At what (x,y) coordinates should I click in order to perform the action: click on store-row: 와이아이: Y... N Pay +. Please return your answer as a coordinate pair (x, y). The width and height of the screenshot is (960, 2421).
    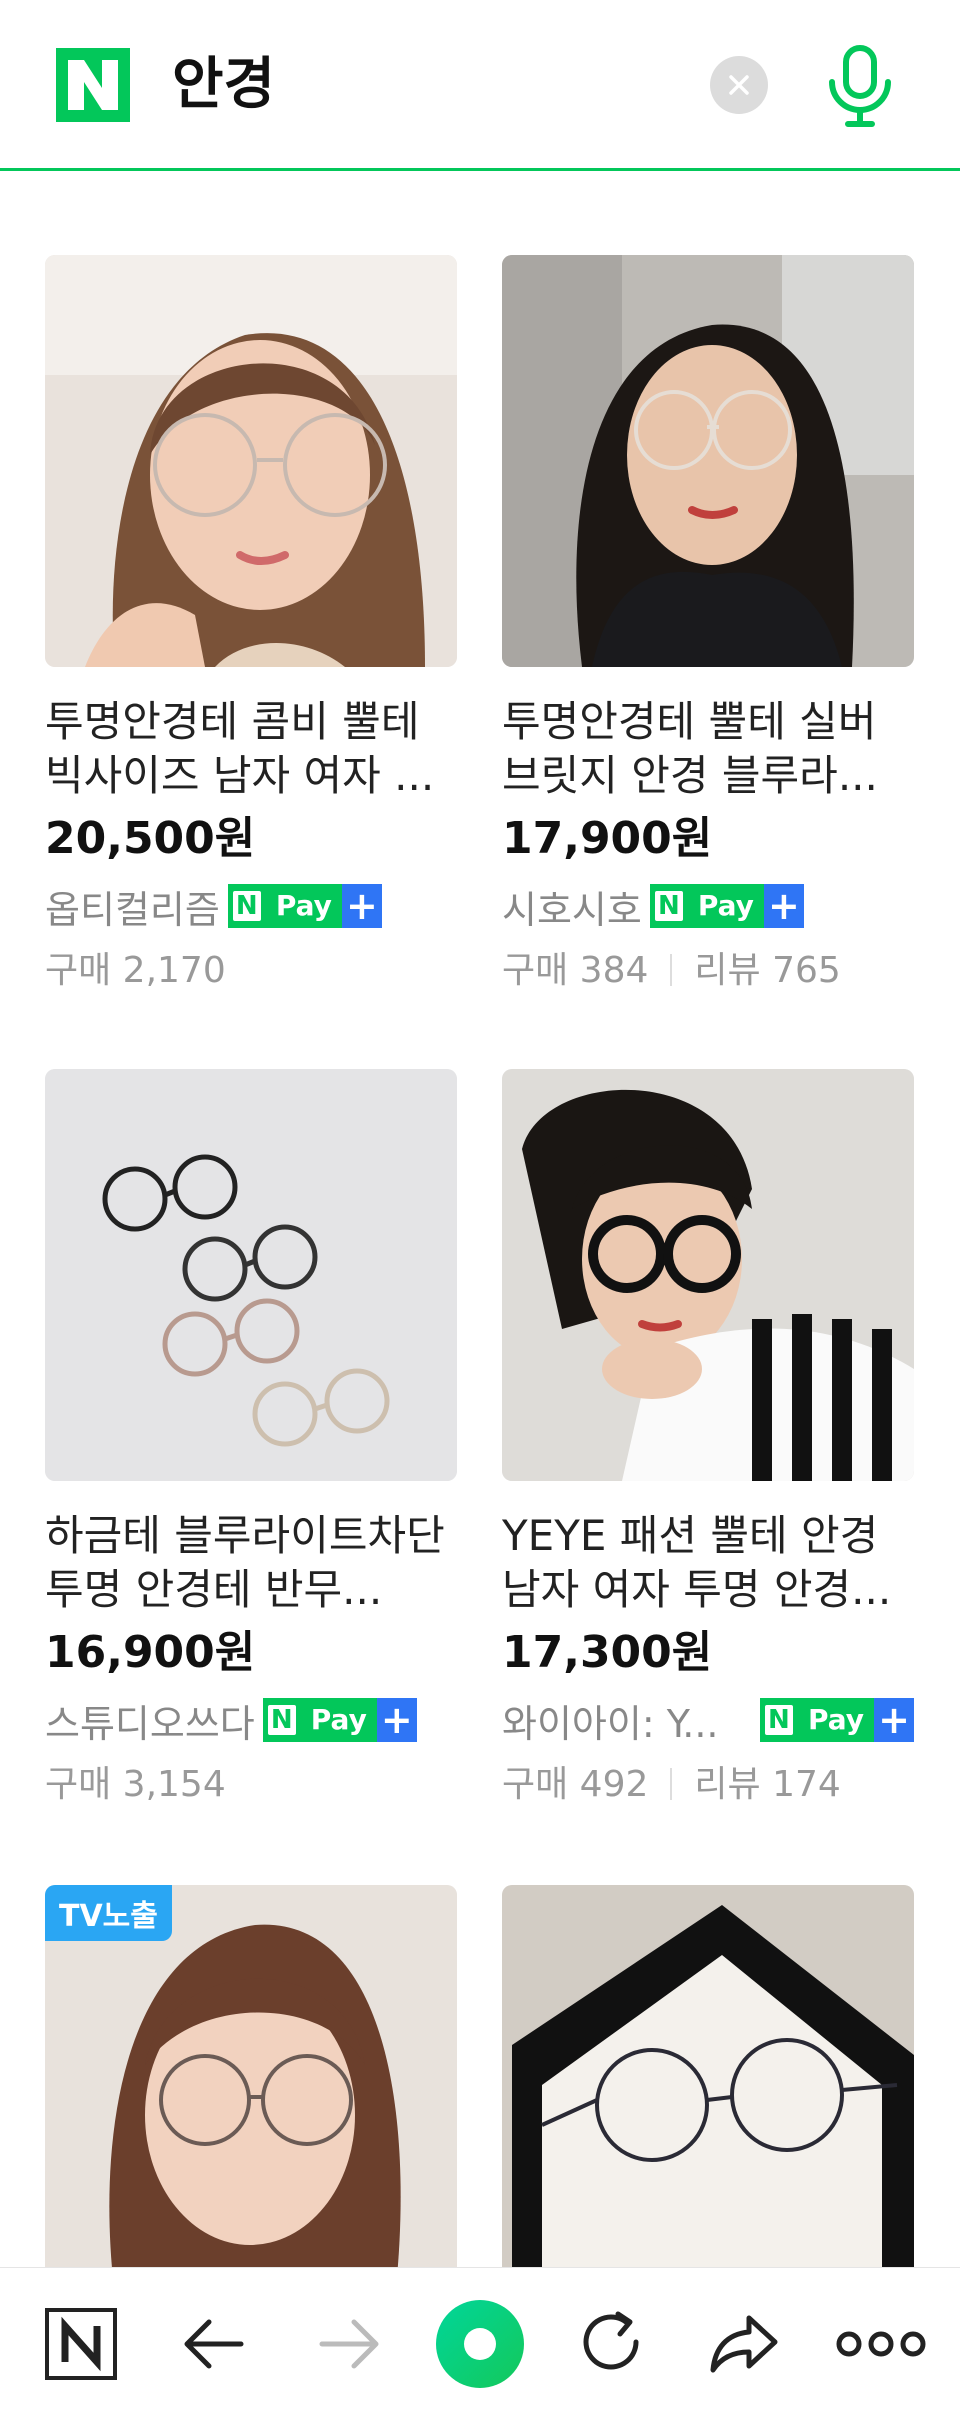
    Looking at the image, I should click on (708, 1720).